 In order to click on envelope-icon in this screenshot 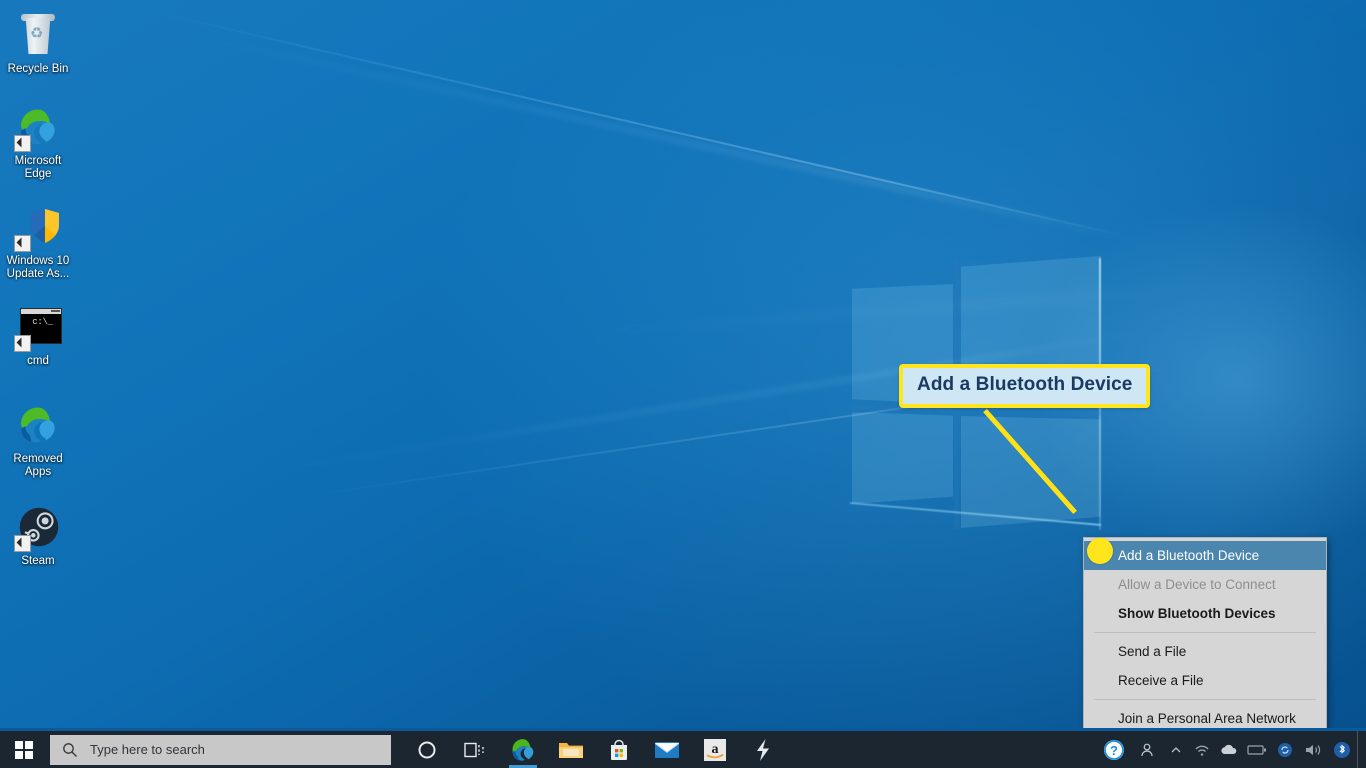, I will do `click(667, 749)`.